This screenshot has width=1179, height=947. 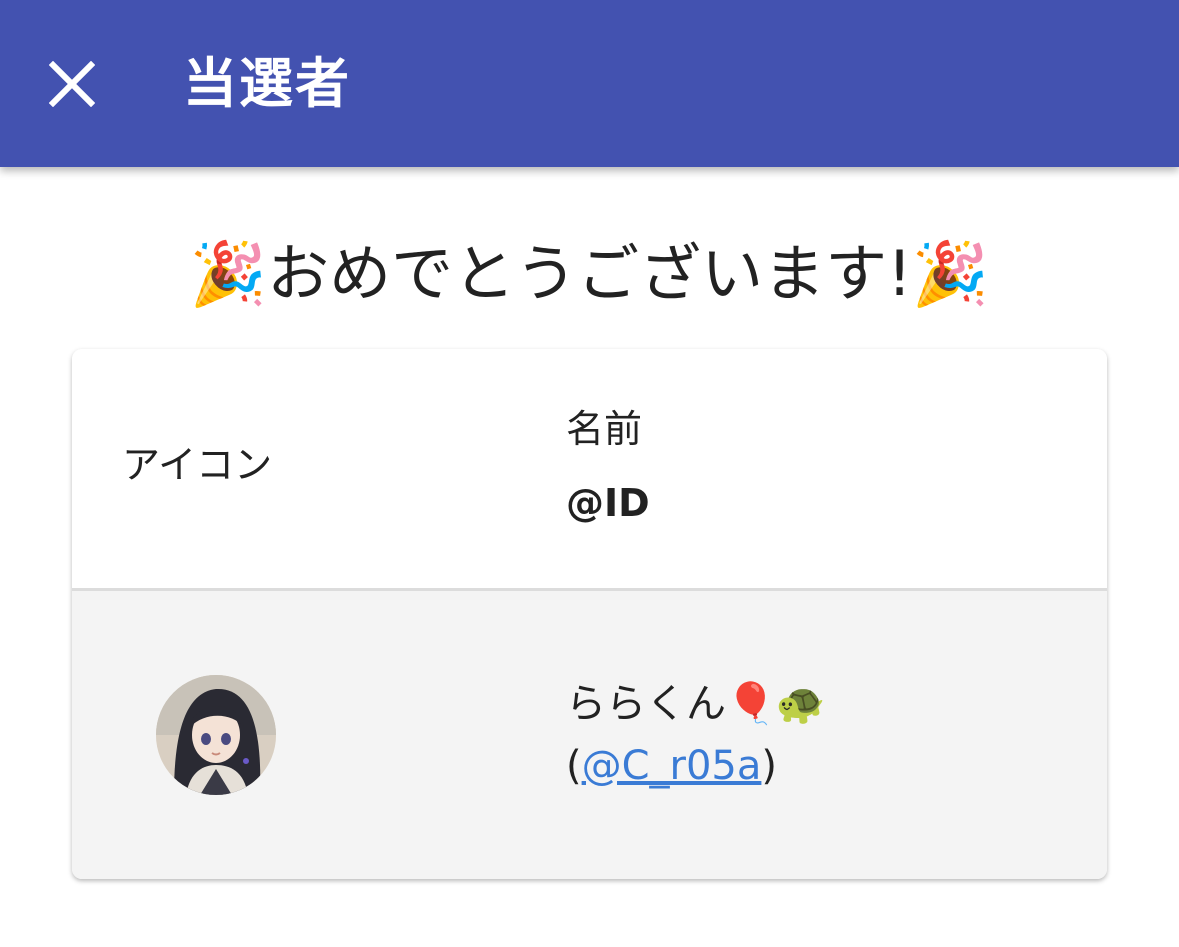 I want to click on congratulations-heading: 🎉おめでとうございます!🎉, so click(x=589, y=274).